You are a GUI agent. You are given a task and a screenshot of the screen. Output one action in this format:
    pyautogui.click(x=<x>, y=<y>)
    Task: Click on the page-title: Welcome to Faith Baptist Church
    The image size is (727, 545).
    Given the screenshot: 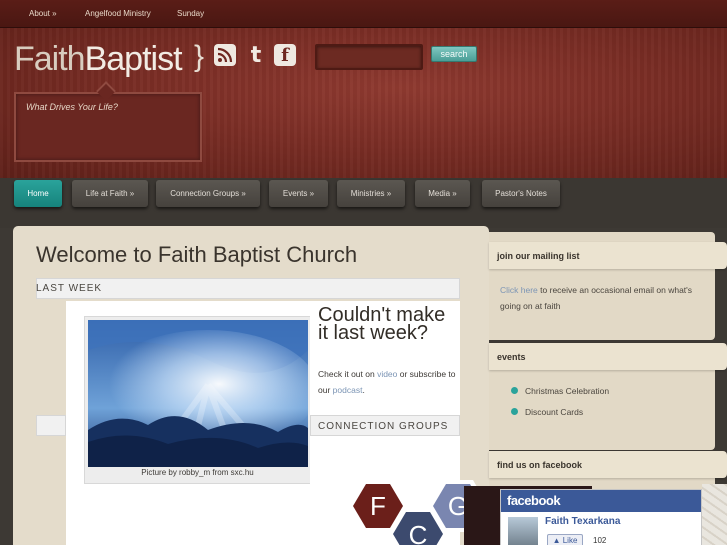 What is the action you would take?
    pyautogui.click(x=197, y=254)
    